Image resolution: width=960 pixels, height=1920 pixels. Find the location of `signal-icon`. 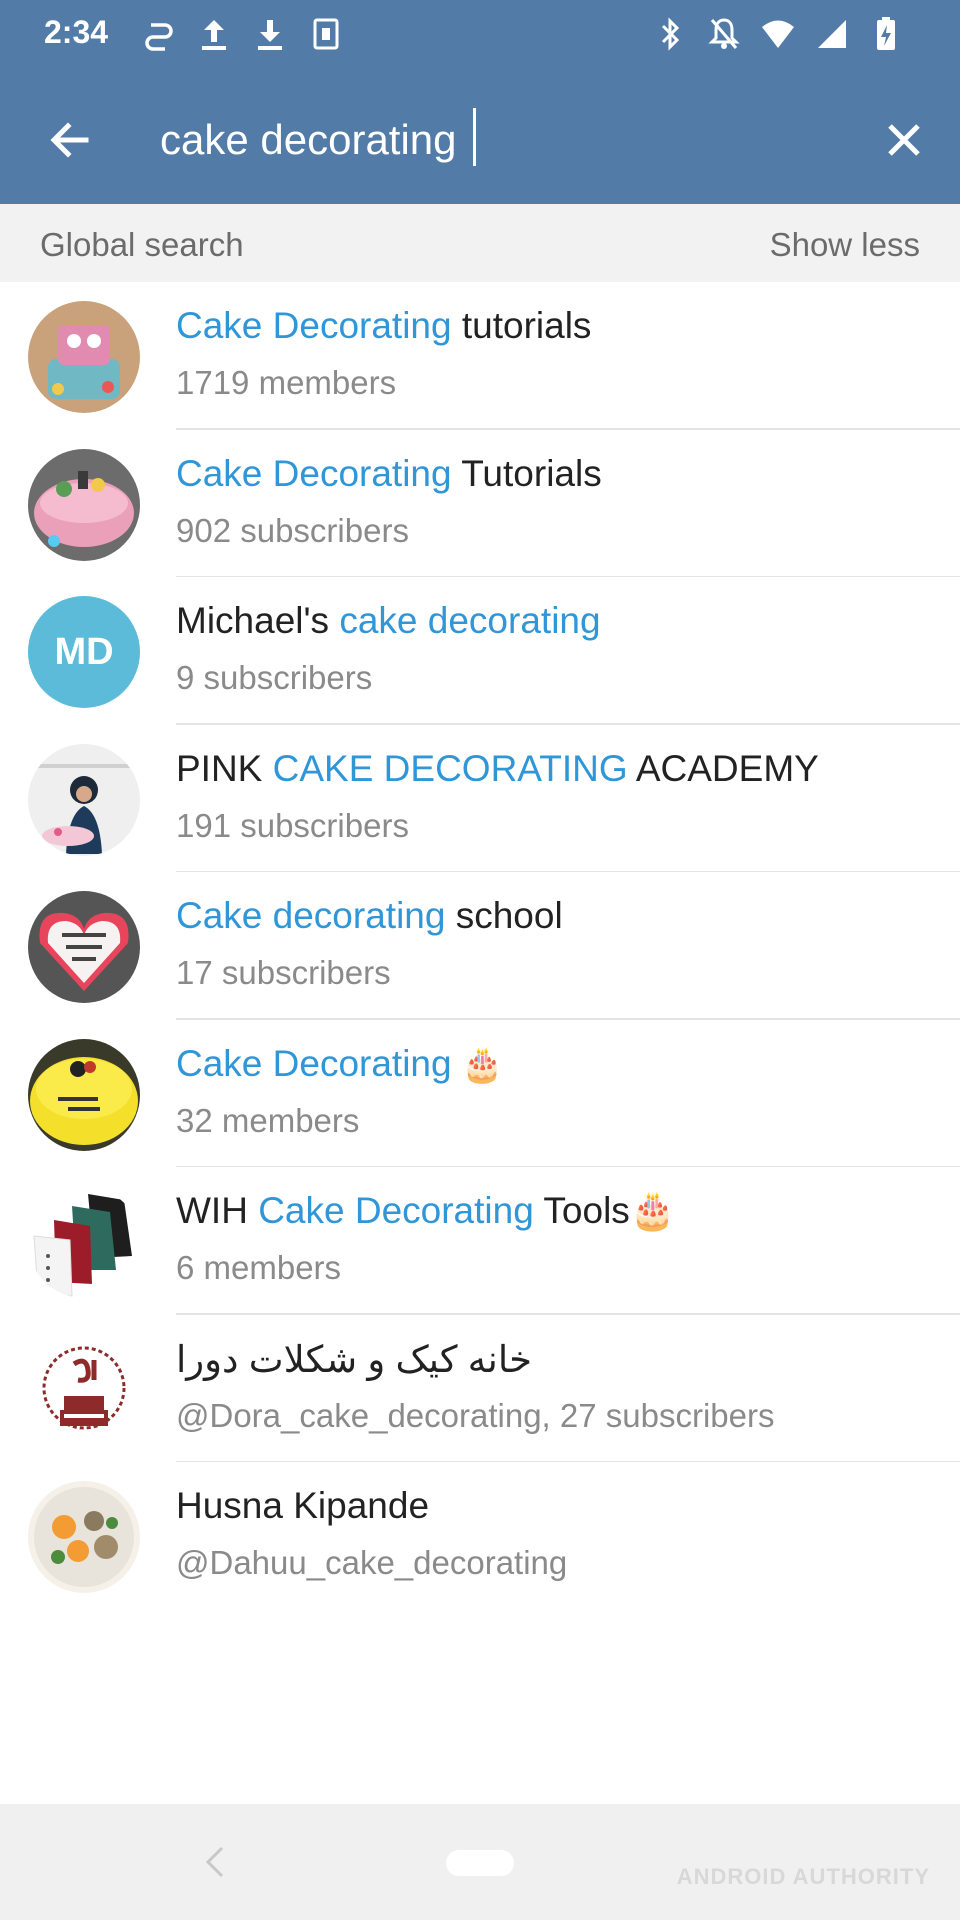

signal-icon is located at coordinates (832, 34).